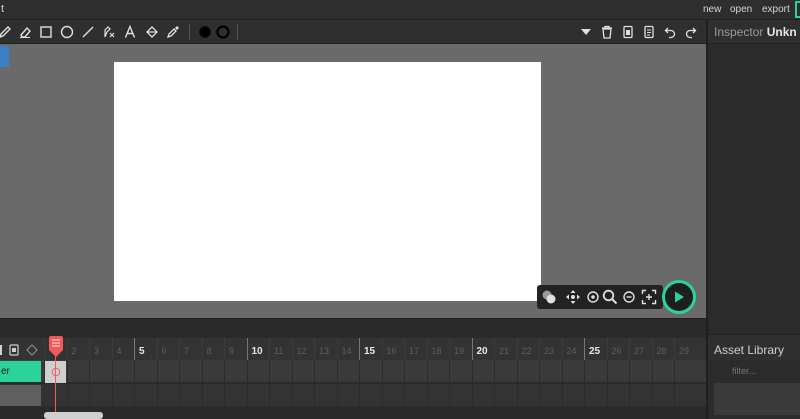 The height and width of the screenshot is (419, 800). Describe the element at coordinates (593, 297) in the screenshot. I see `zoom-reset-icon` at that location.